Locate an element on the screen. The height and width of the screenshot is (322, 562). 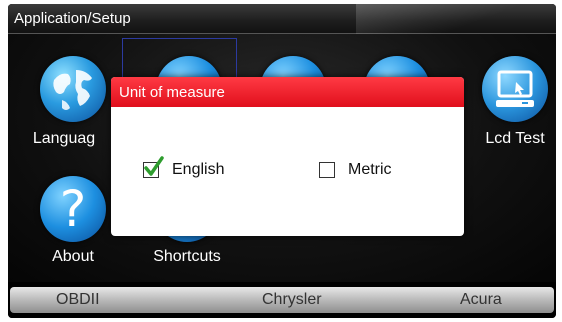
app-lcd-test-label: Lcd Test is located at coordinates (515, 138).